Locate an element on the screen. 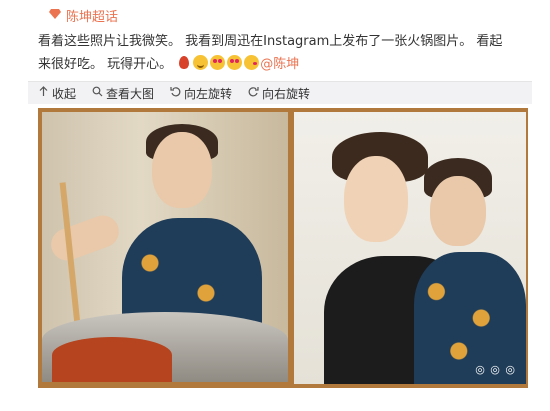  rotate-right-button: 向右旋转 is located at coordinates (279, 93).